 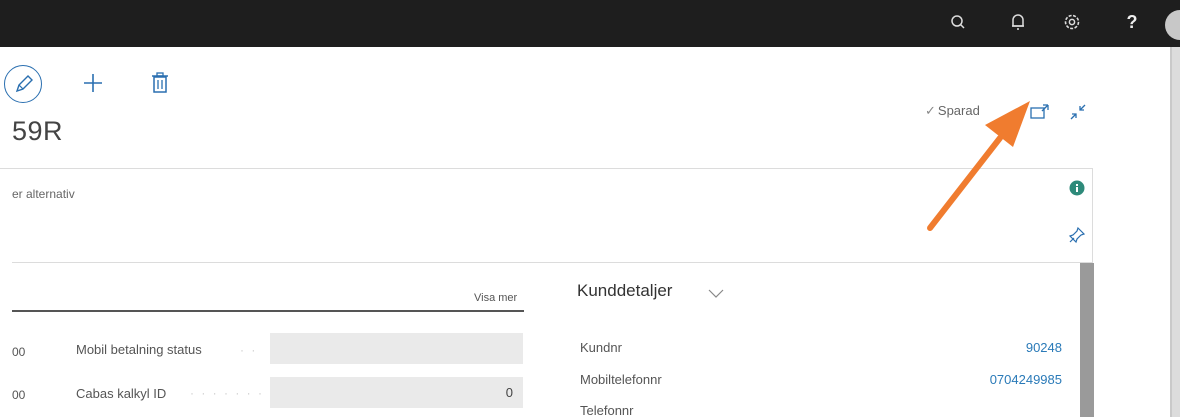 I want to click on field-label: Cabas kalkyl ID, so click(x=121, y=393).